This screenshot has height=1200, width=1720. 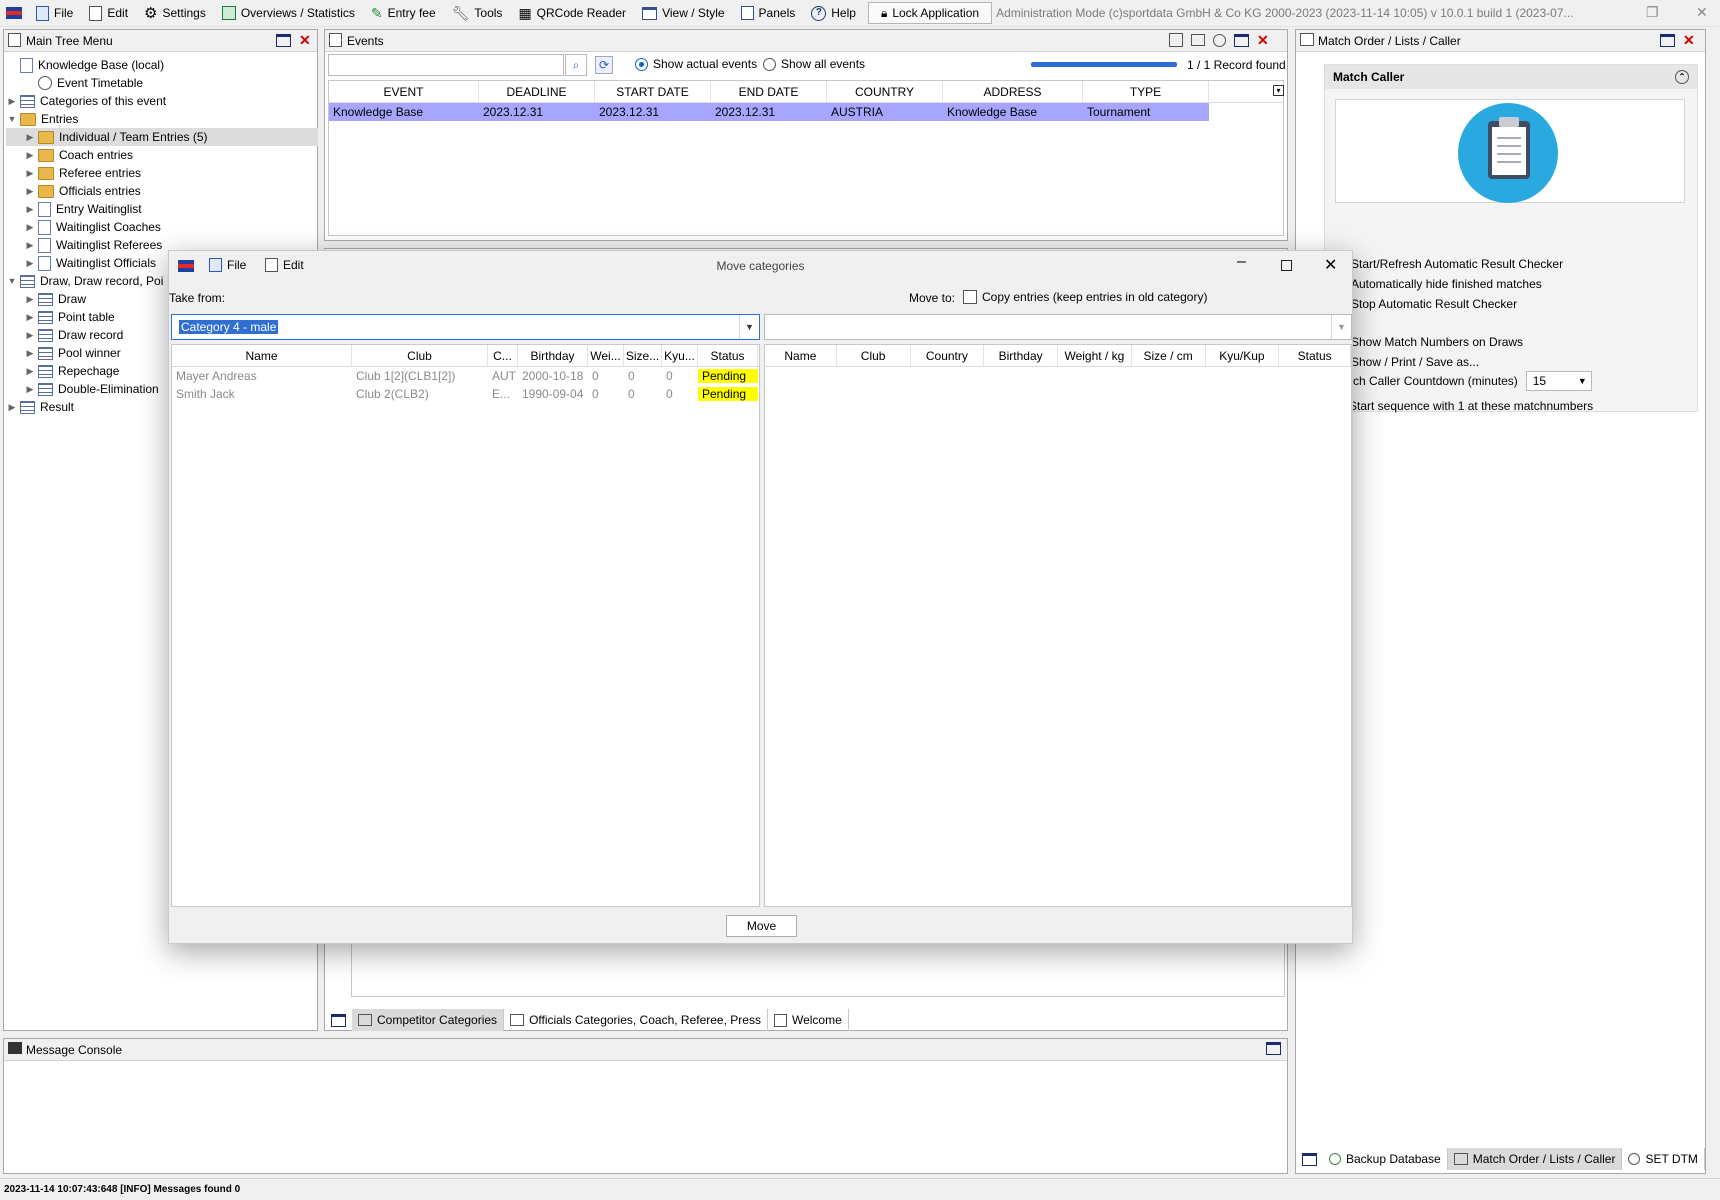 What do you see at coordinates (1058, 327) in the screenshot?
I see `move-to-combo: ▼` at bounding box center [1058, 327].